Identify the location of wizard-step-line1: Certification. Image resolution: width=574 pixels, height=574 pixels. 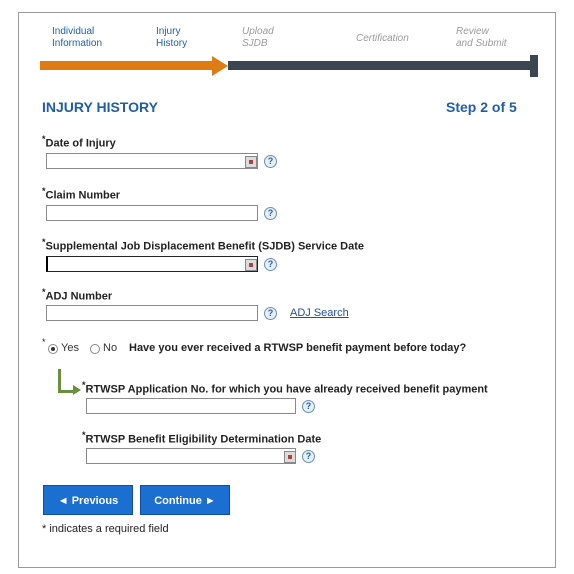
(382, 38).